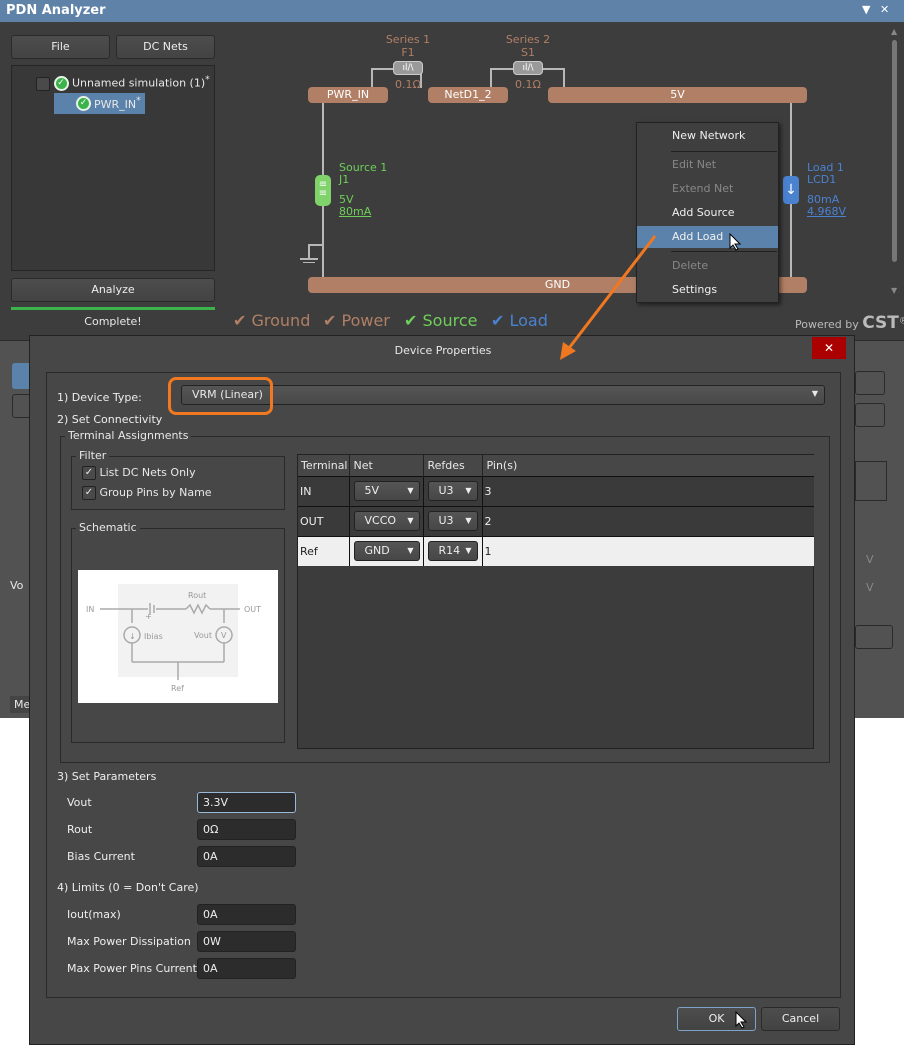 The width and height of the screenshot is (904, 1045). Describe the element at coordinates (894, 290) in the screenshot. I see `scroll-down-icon: ▼` at that location.